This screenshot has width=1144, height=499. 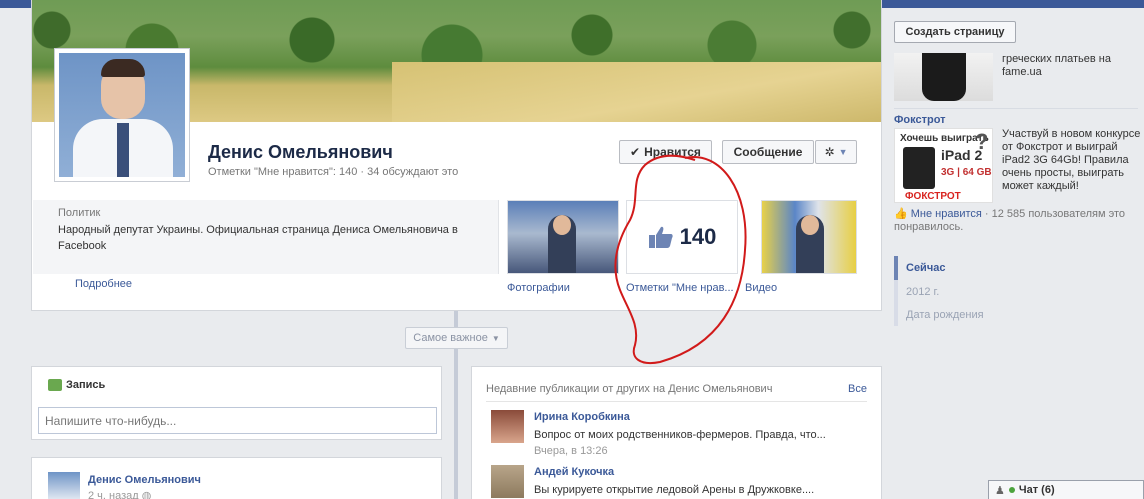 I want to click on post-time: 2 ч. назад ◍, so click(x=119, y=494).